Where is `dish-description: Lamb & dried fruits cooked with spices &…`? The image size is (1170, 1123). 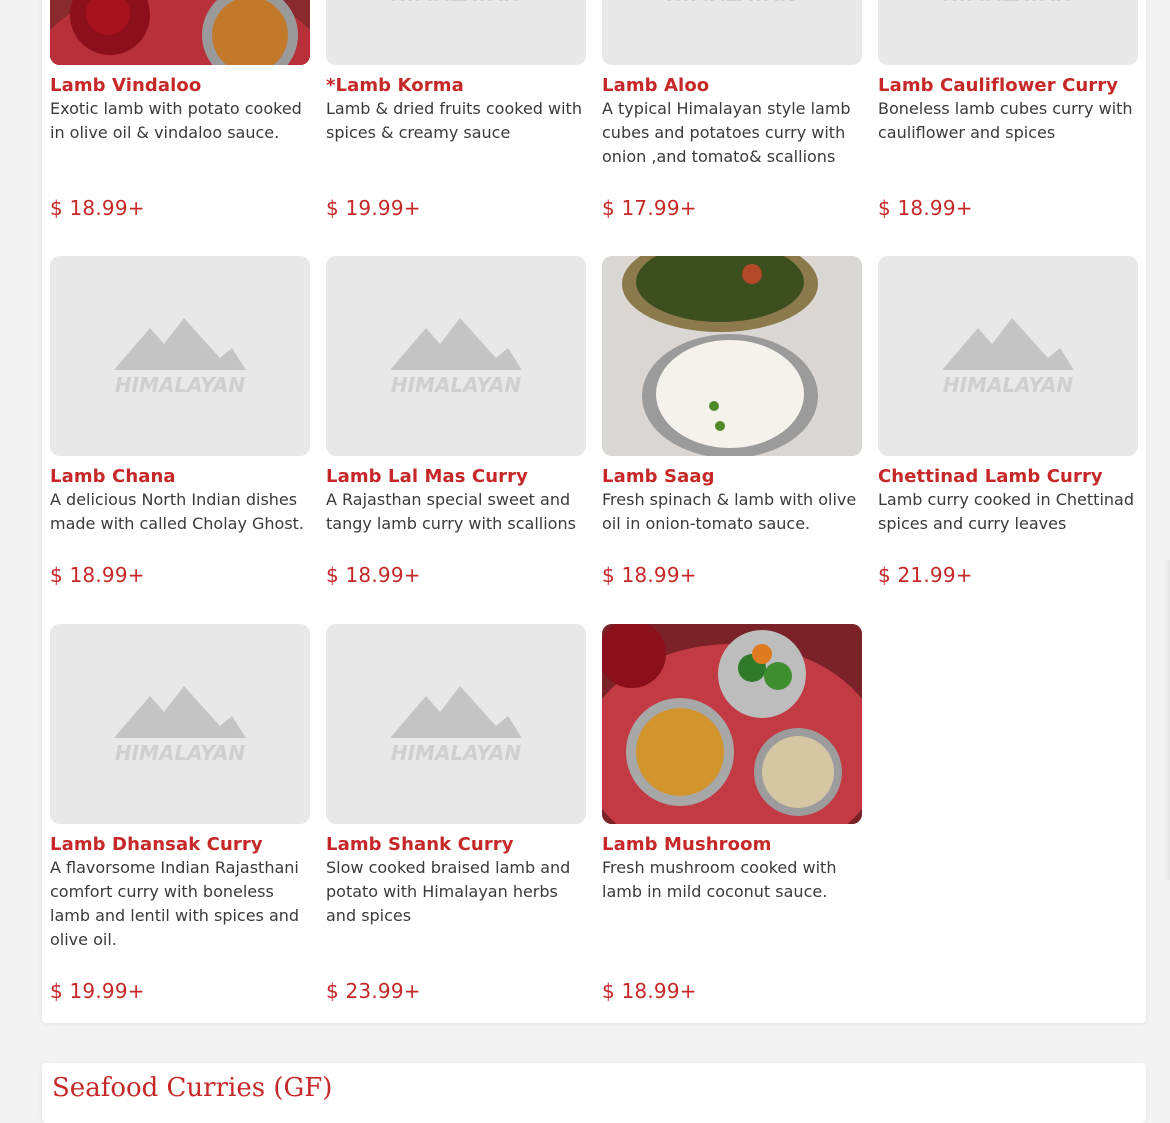
dish-description: Lamb & dried fruits cooked with spices &… is located at coordinates (454, 120).